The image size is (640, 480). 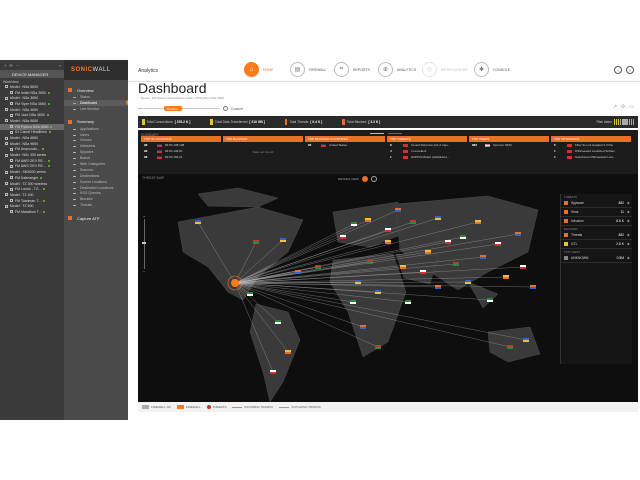 What do you see at coordinates (391, 157) in the screenshot?
I see `row-count: 1` at bounding box center [391, 157].